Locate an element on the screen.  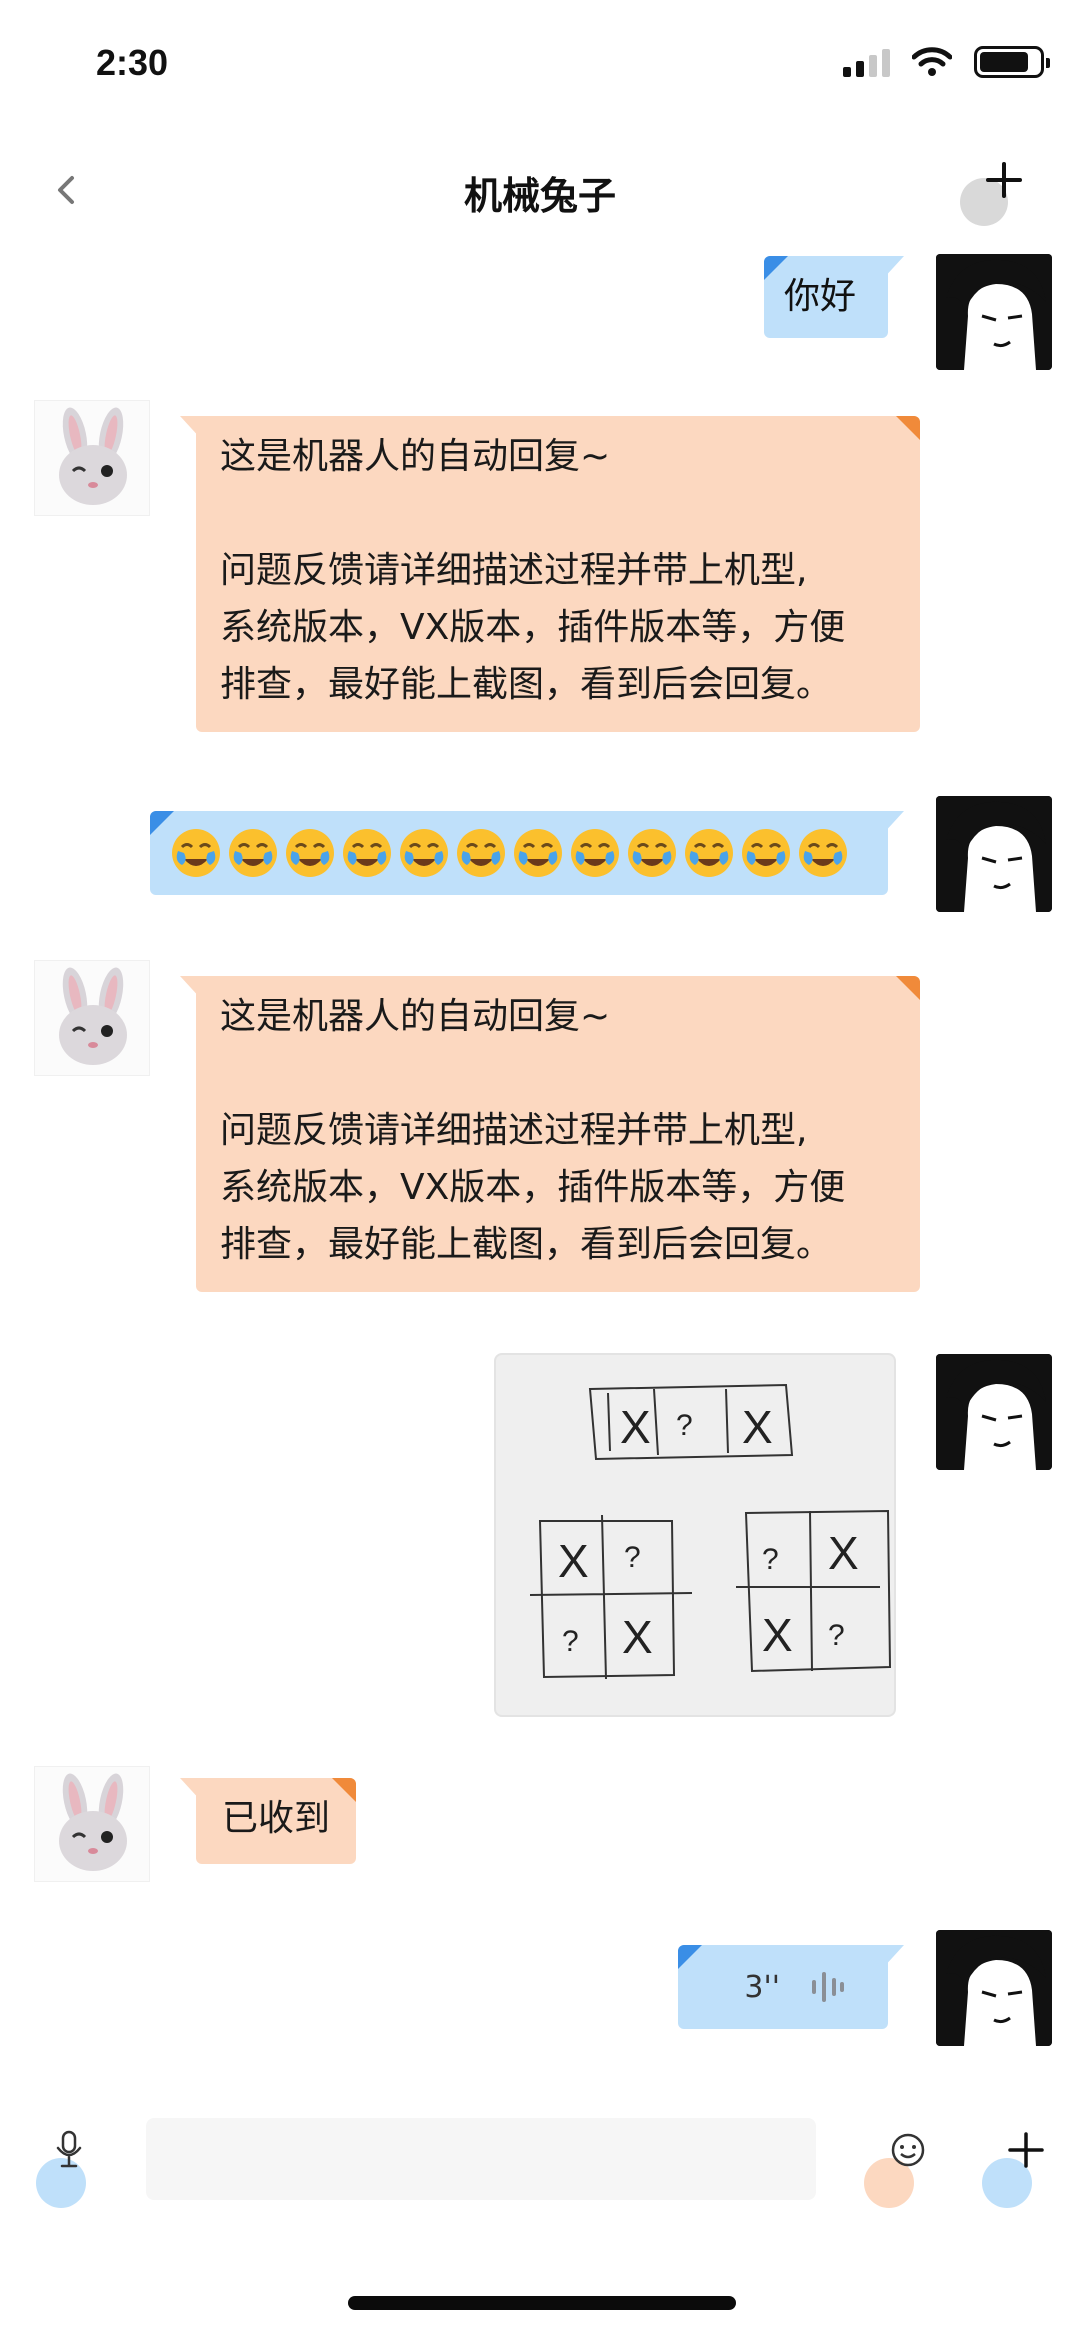
my-image-message: X? X X?? X? X X? is located at coordinates (695, 1535).